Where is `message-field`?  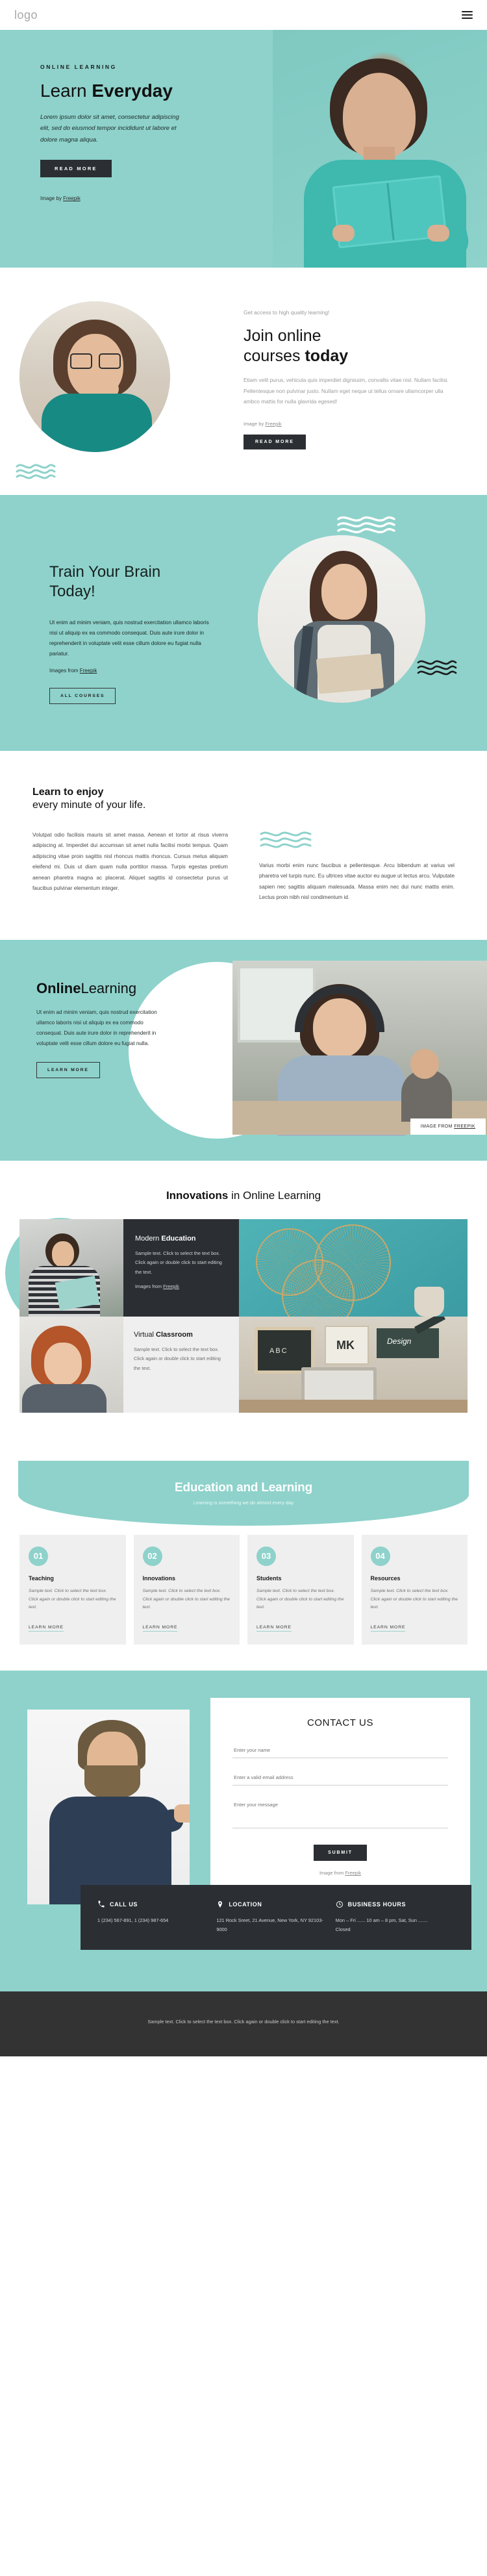
message-field is located at coordinates (340, 1813).